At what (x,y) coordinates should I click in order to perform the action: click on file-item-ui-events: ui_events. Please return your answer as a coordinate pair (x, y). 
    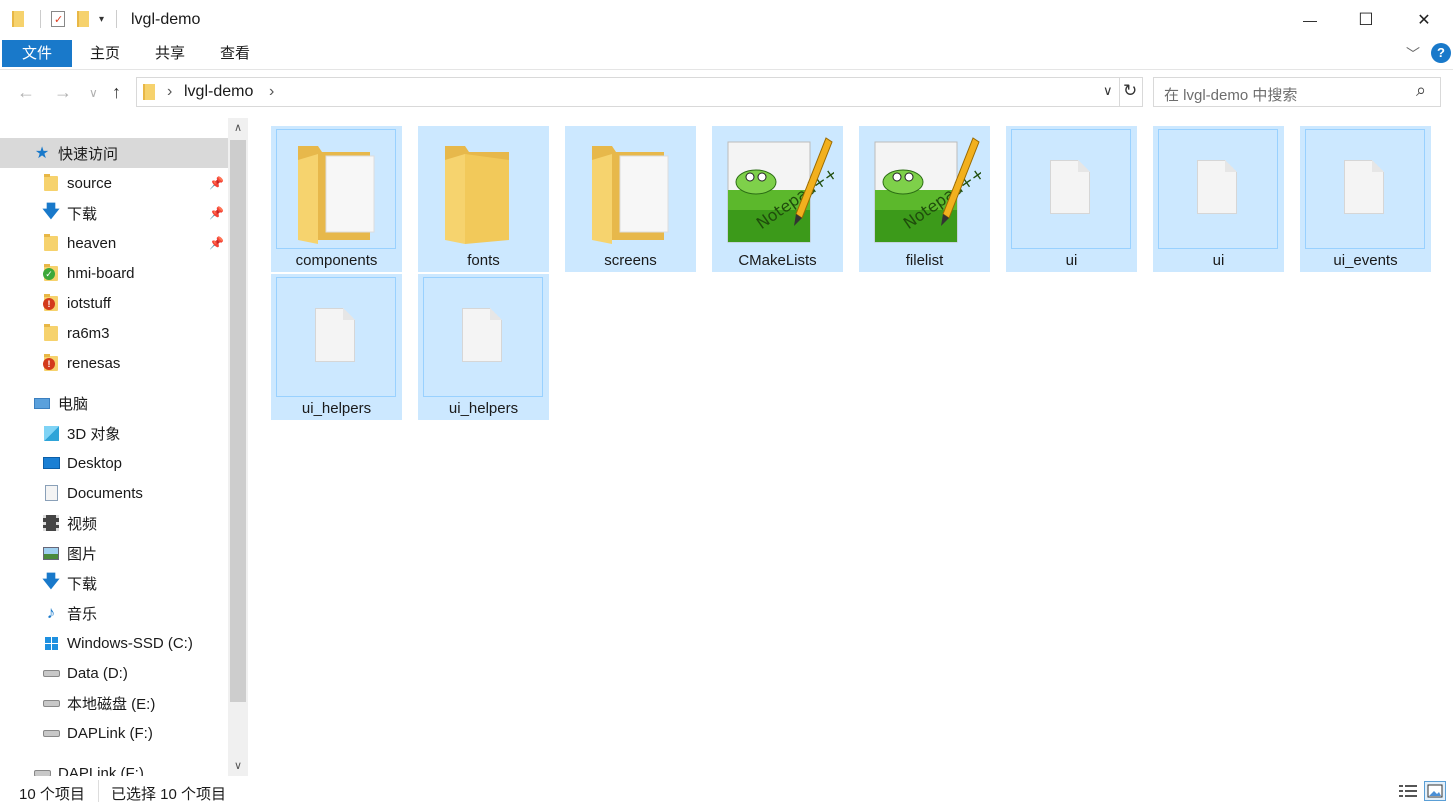
    Looking at the image, I should click on (1365, 199).